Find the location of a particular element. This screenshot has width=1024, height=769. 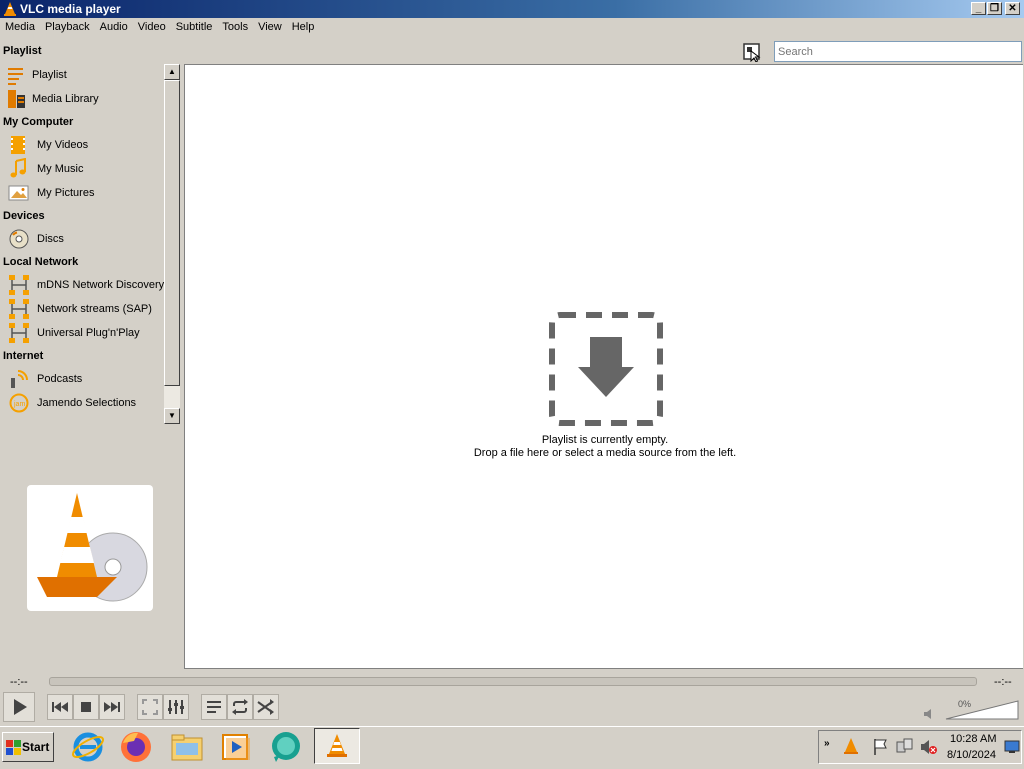

sidebar-item-my-videos: My Videos is located at coordinates (87, 145).